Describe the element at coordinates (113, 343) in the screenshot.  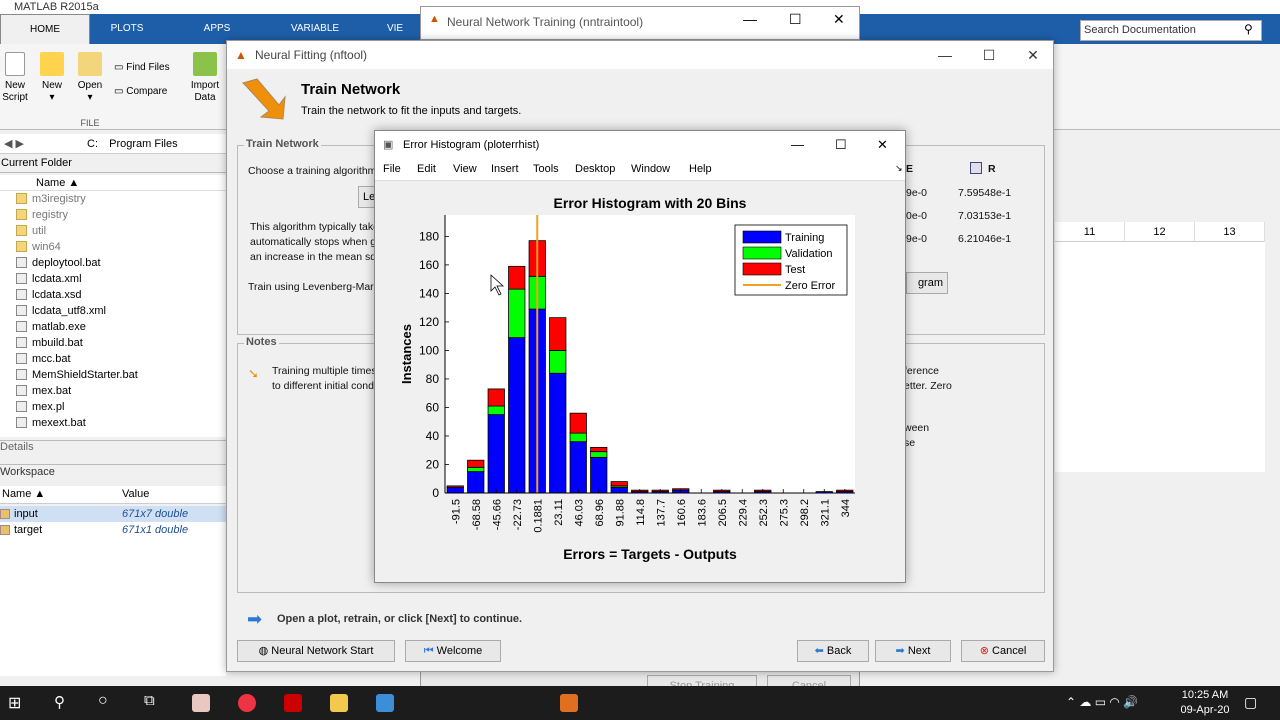
I see `file-row: mbuild.bat` at that location.